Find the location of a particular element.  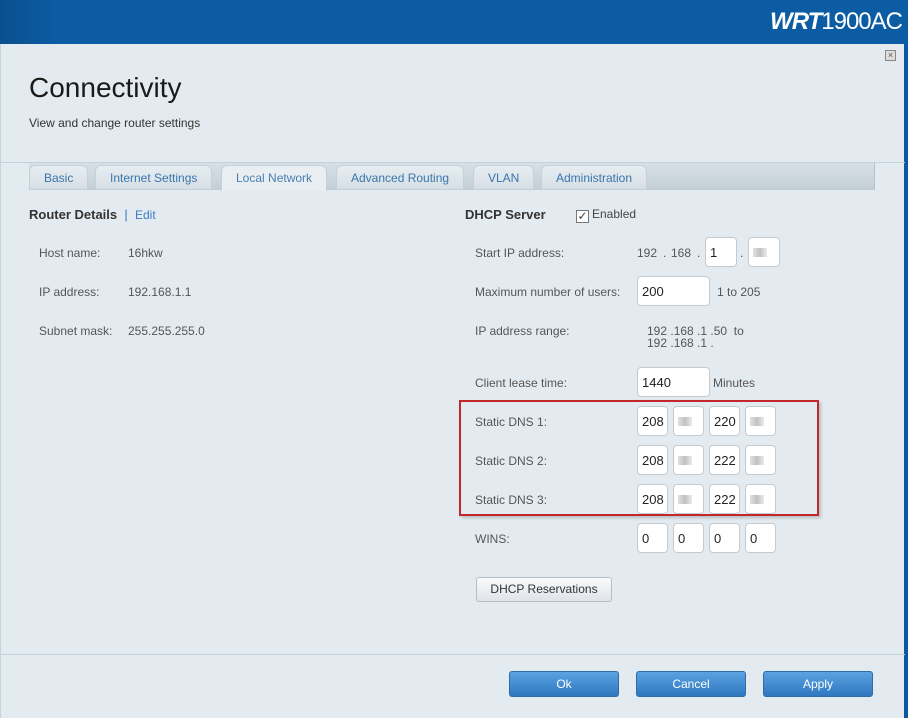

dhcp-server-heading: DHCP Server is located at coordinates (505, 214).